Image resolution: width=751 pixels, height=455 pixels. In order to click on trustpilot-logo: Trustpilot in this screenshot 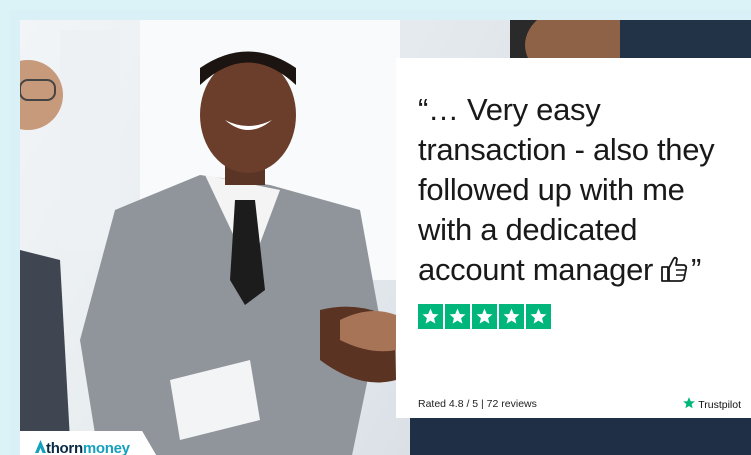, I will do `click(711, 404)`.